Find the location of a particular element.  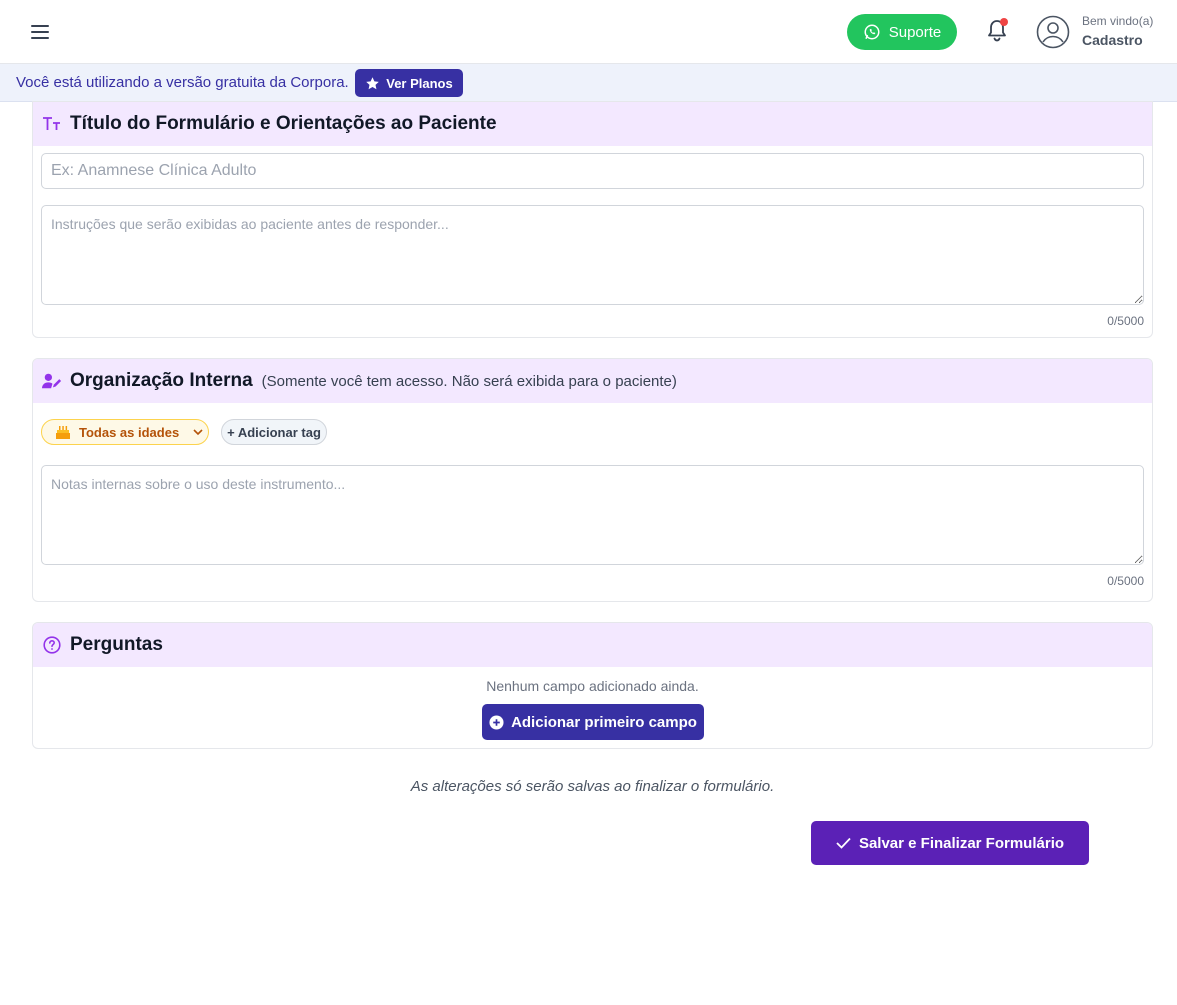

user-avatar-icon is located at coordinates (1053, 32).